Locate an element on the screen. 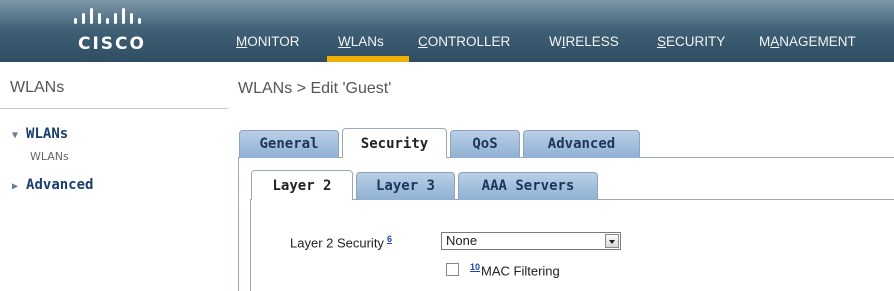 Image resolution: width=894 pixels, height=291 pixels. mac-filtering-checkbox is located at coordinates (452, 269).